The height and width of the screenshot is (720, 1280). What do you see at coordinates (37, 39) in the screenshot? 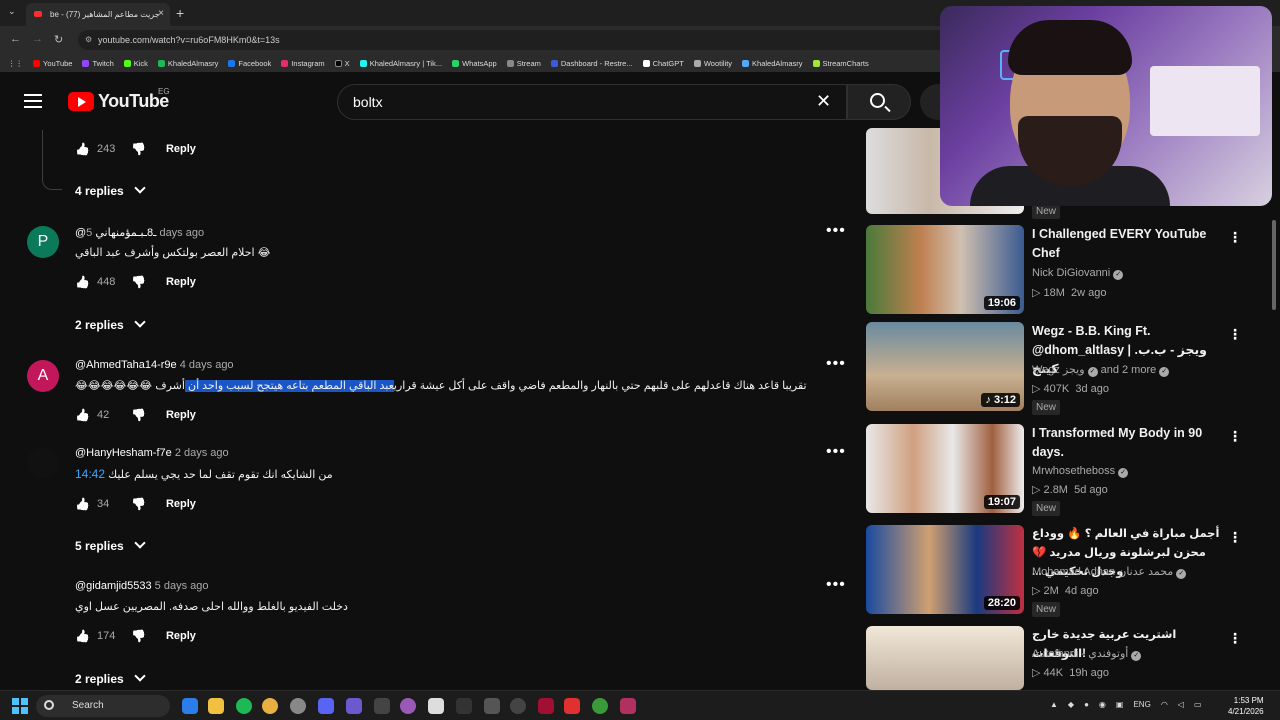
I see `forward-icon: →` at bounding box center [37, 39].